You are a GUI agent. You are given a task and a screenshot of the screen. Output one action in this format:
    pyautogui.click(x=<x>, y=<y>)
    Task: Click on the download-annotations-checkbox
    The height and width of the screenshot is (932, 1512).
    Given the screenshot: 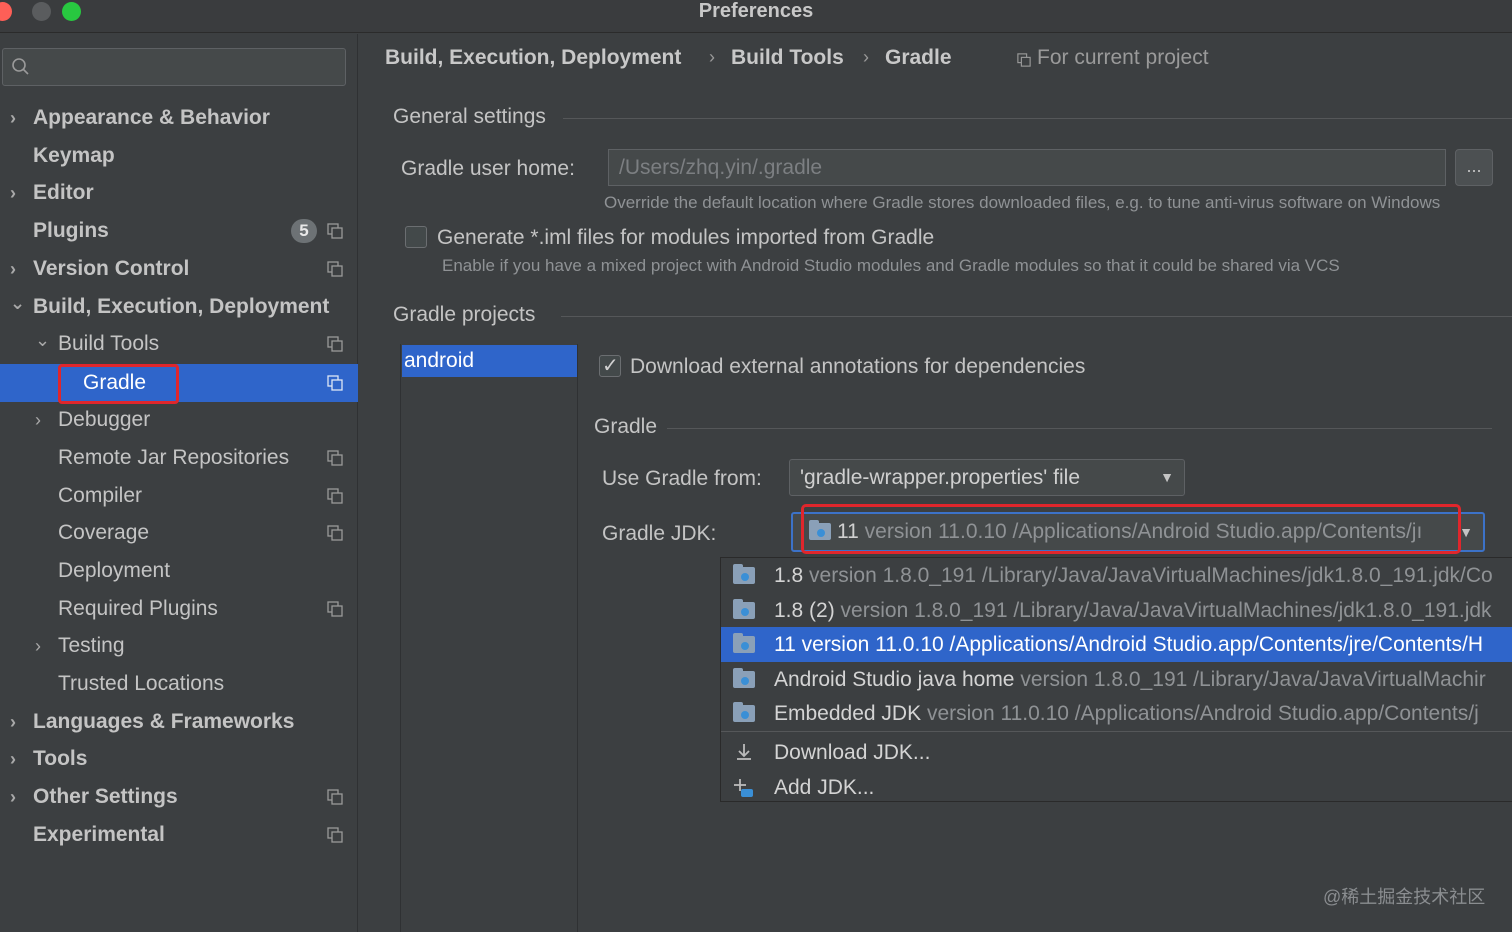 What is the action you would take?
    pyautogui.click(x=610, y=365)
    